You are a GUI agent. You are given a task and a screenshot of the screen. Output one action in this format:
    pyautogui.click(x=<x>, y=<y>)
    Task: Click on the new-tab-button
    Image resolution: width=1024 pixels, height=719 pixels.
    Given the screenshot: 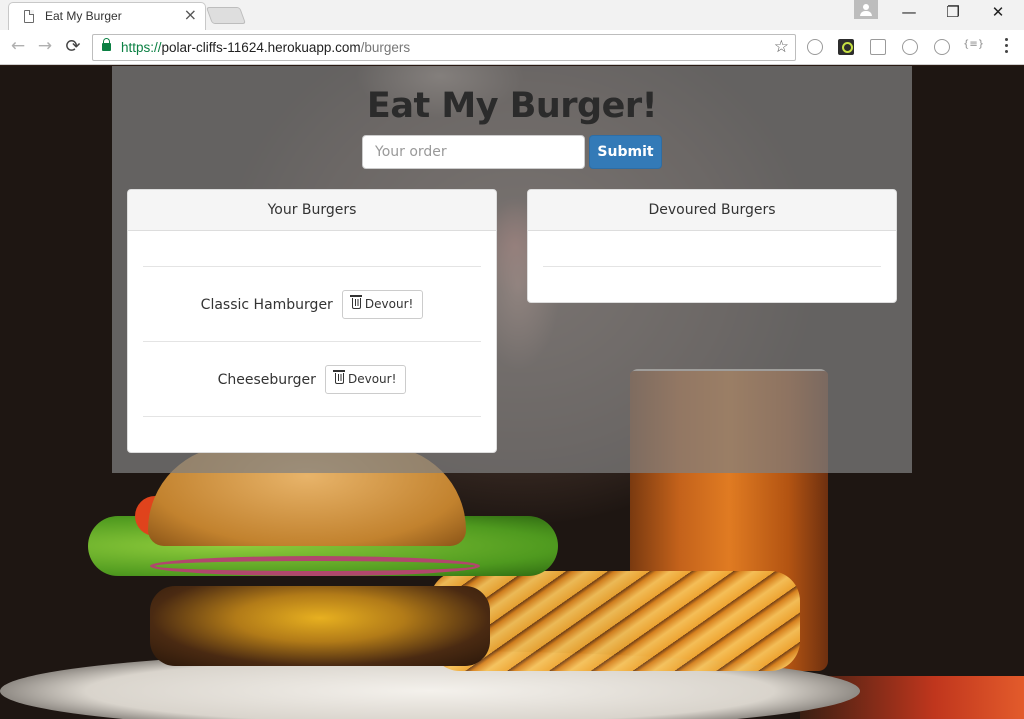 What is the action you would take?
    pyautogui.click(x=226, y=15)
    